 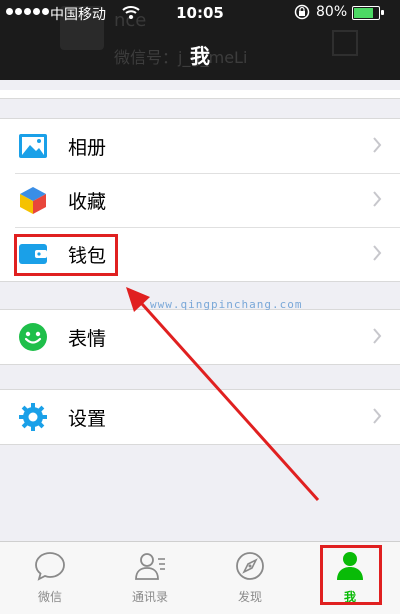 I want to click on photo-album-icon, so click(x=33, y=146).